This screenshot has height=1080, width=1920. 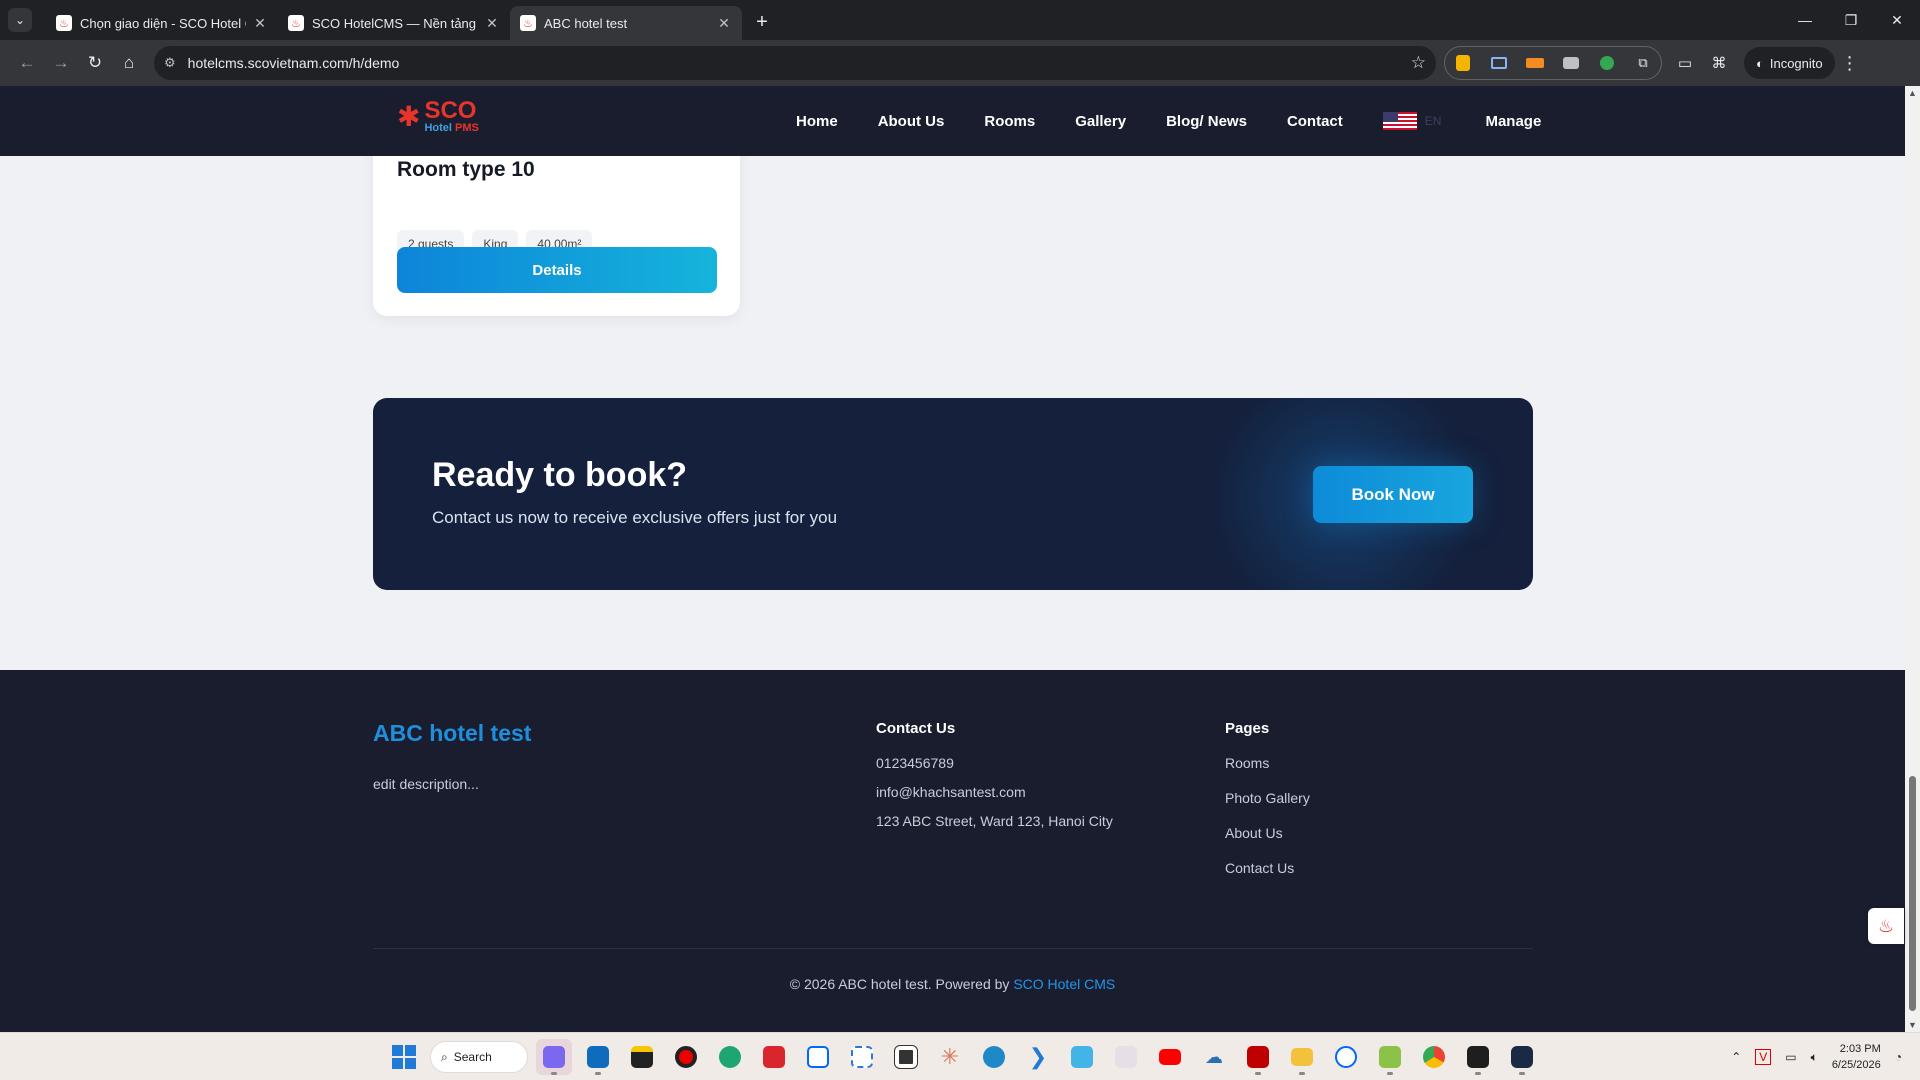 I want to click on tray-overflow-icon: ⌃, so click(x=1736, y=1057).